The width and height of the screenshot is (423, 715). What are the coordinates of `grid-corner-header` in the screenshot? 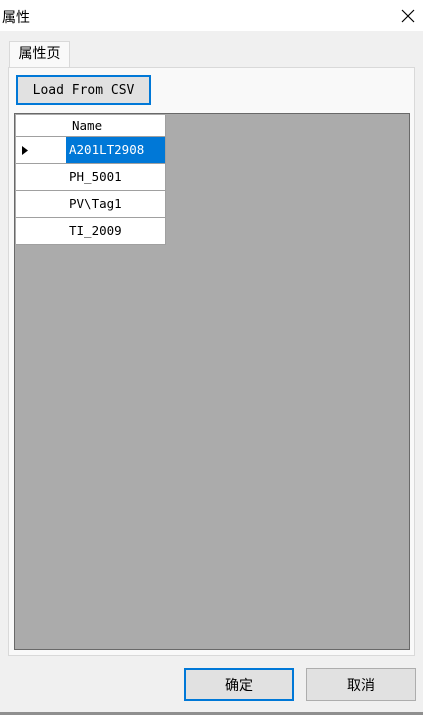 It's located at (41, 126).